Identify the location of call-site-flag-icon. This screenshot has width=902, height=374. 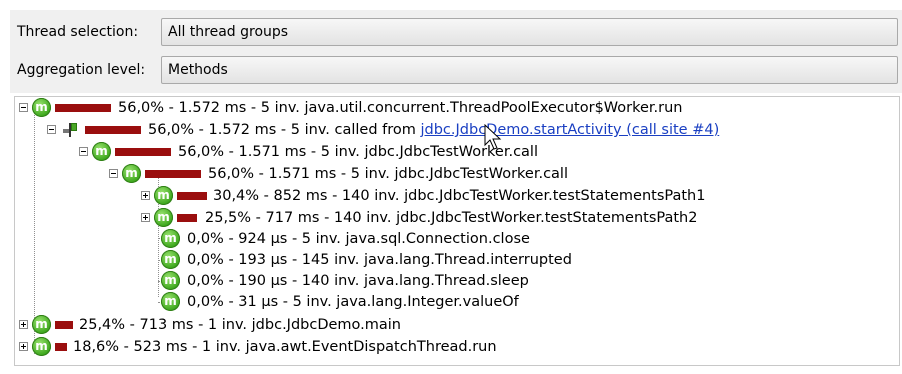
(69, 130).